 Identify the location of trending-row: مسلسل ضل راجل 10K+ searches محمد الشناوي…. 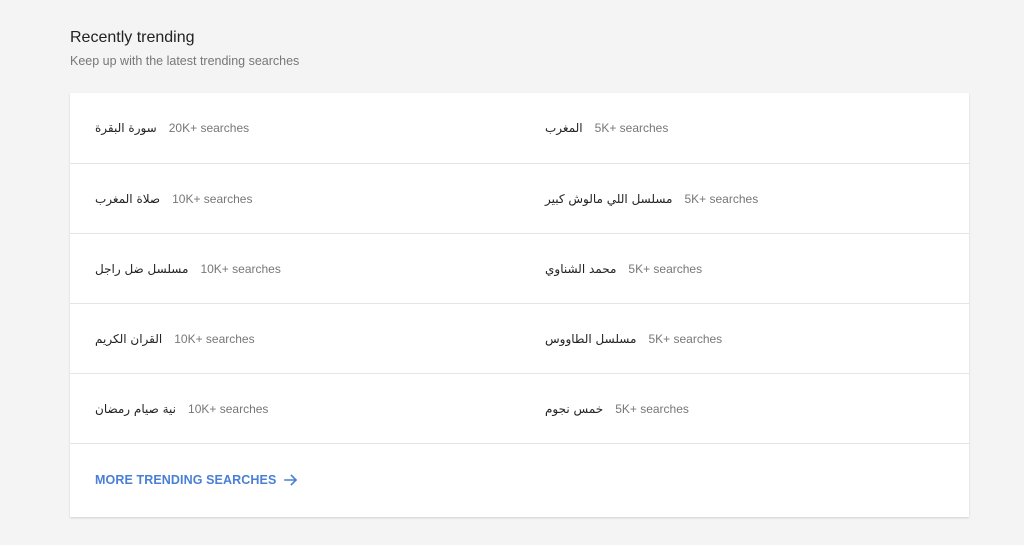
(519, 269).